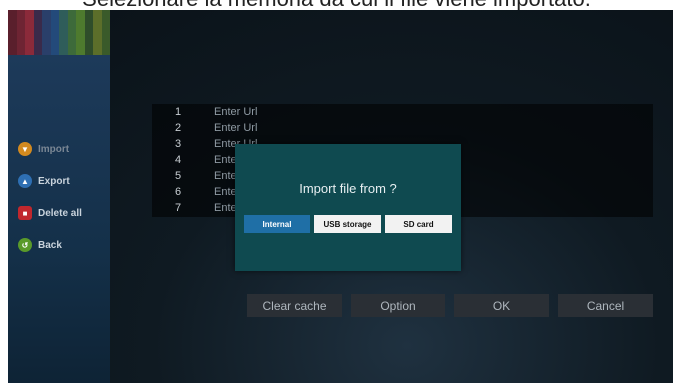 This screenshot has height=383, width=673. Describe the element at coordinates (178, 112) in the screenshot. I see `row-number: 1` at that location.